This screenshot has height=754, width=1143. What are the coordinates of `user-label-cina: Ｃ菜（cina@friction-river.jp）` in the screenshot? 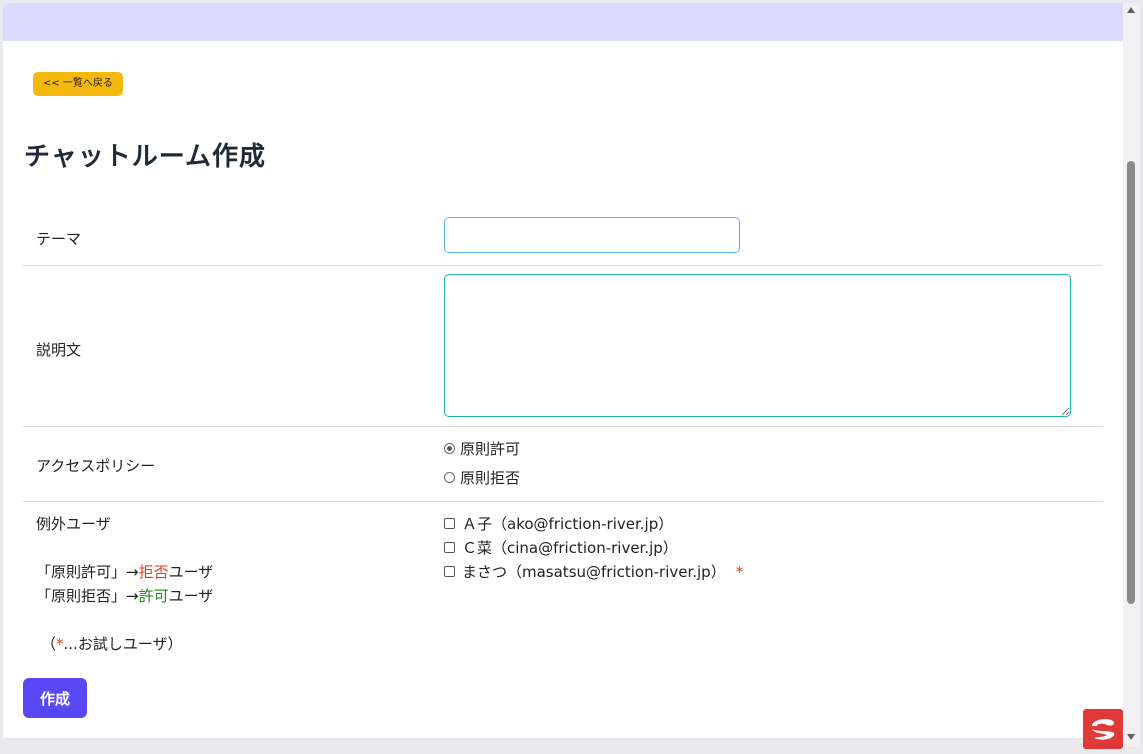 It's located at (570, 548).